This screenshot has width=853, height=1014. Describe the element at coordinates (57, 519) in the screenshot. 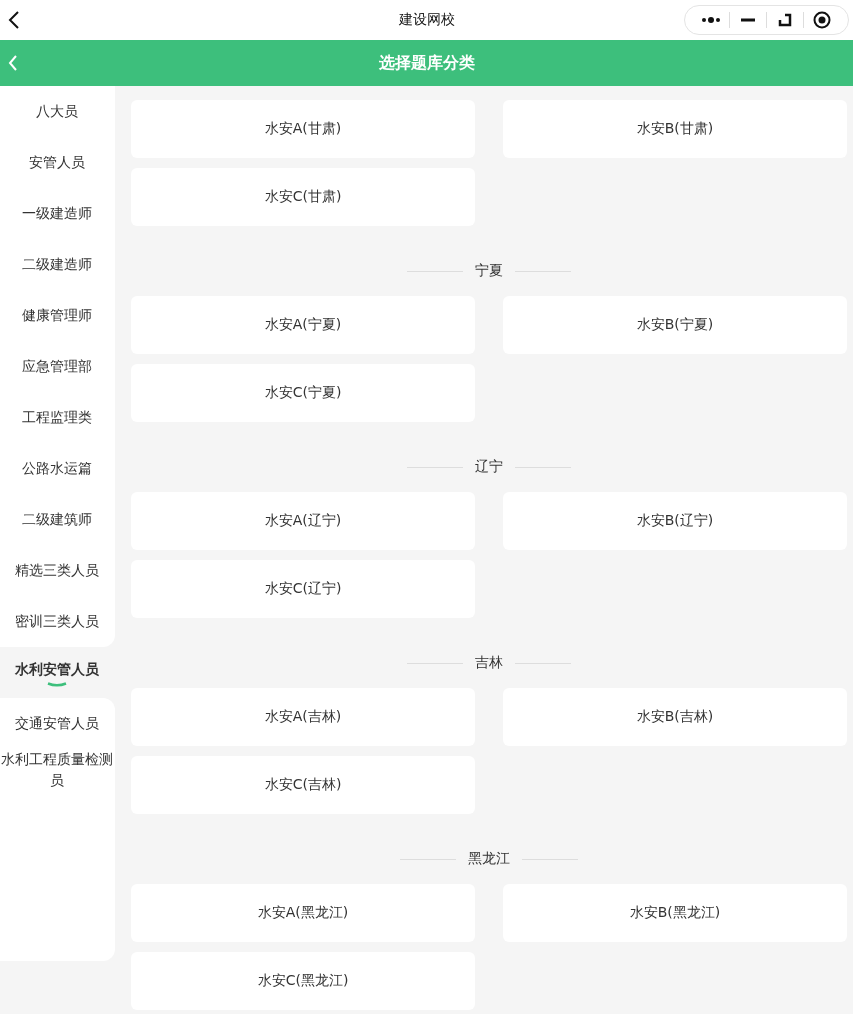

I see `sidebar-item: 二级建筑师` at that location.